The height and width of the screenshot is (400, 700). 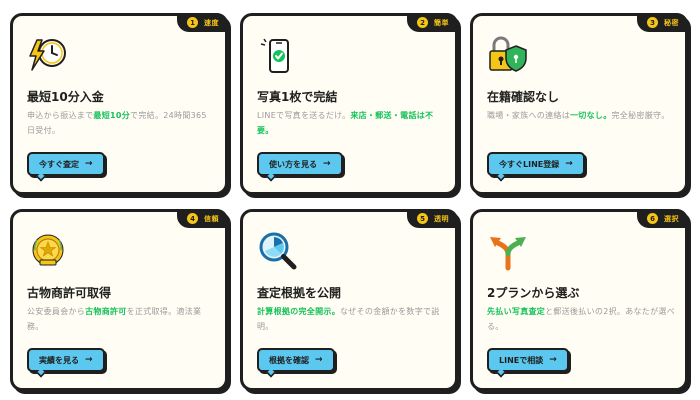 What do you see at coordinates (351, 319) in the screenshot?
I see `card-description: 計算根拠の完全開示。なぜその金額かを数字で説明。` at bounding box center [351, 319].